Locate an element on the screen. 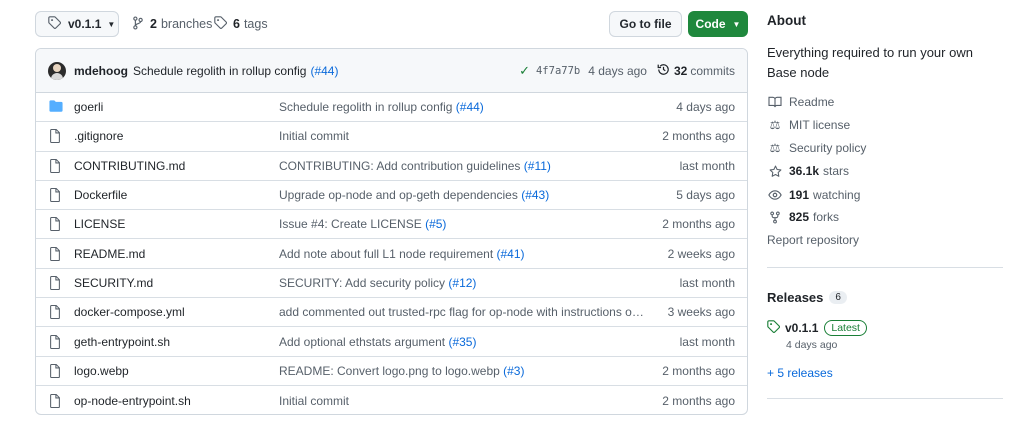 The image size is (1024, 422). forks-link: 825 forks is located at coordinates (803, 217).